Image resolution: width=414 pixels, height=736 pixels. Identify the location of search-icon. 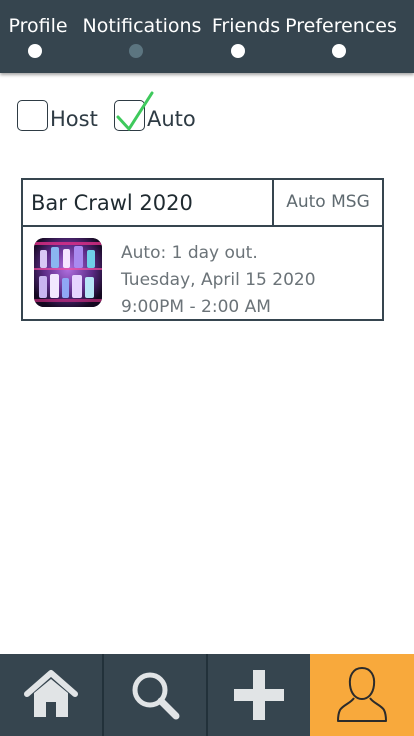
(156, 696).